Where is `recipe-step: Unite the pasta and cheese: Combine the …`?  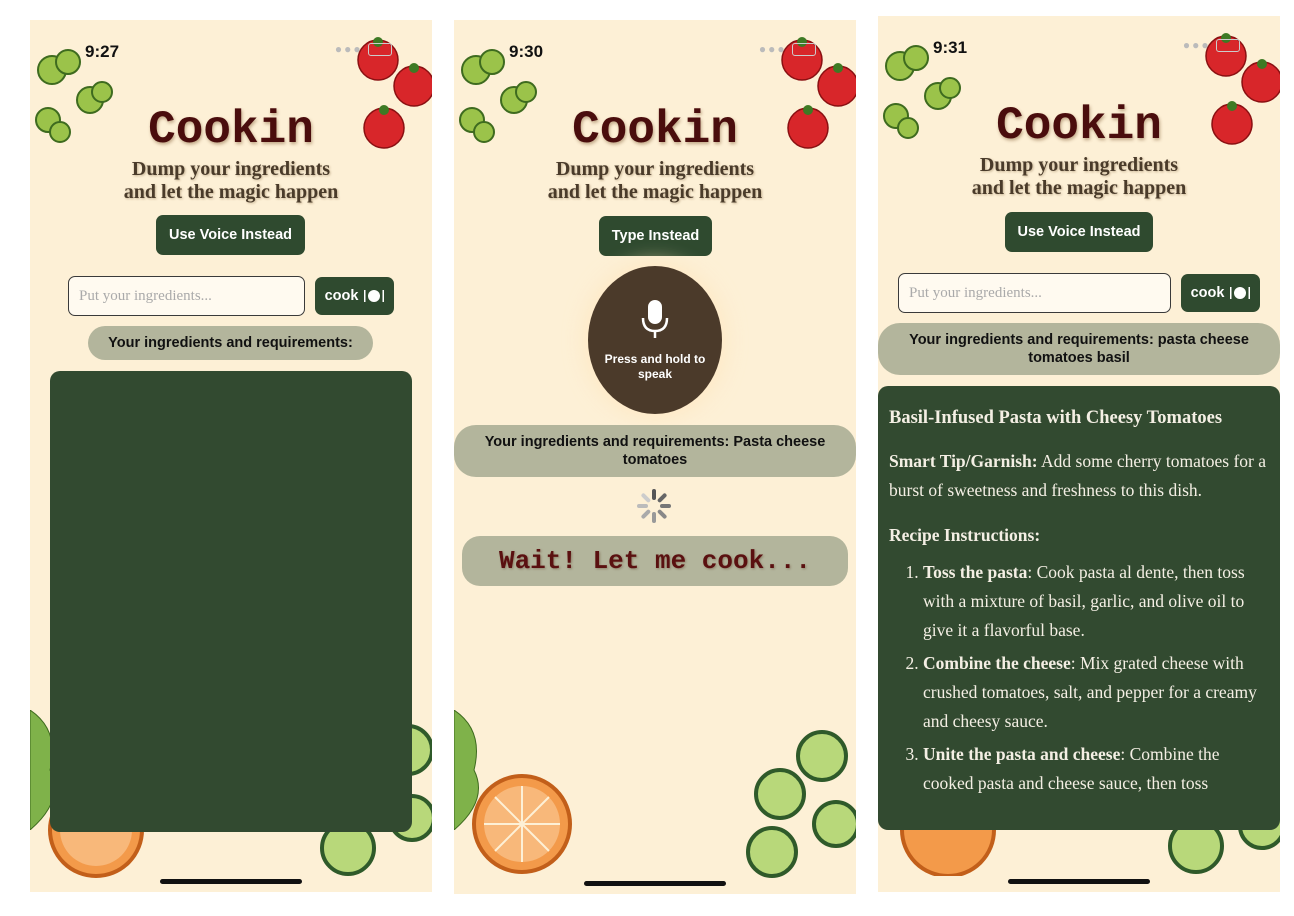 recipe-step: Unite the pasta and cheese: Combine the … is located at coordinates (1096, 769).